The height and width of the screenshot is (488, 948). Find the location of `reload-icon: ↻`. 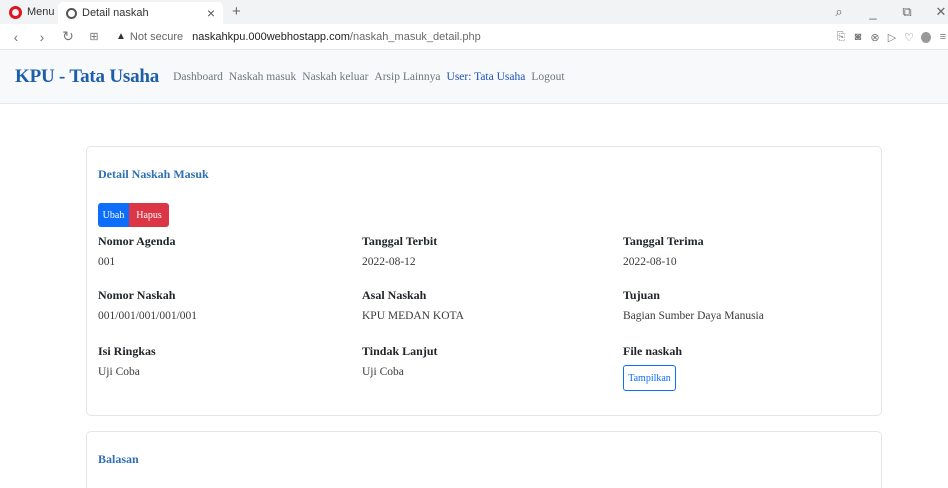

reload-icon: ↻ is located at coordinates (68, 36).